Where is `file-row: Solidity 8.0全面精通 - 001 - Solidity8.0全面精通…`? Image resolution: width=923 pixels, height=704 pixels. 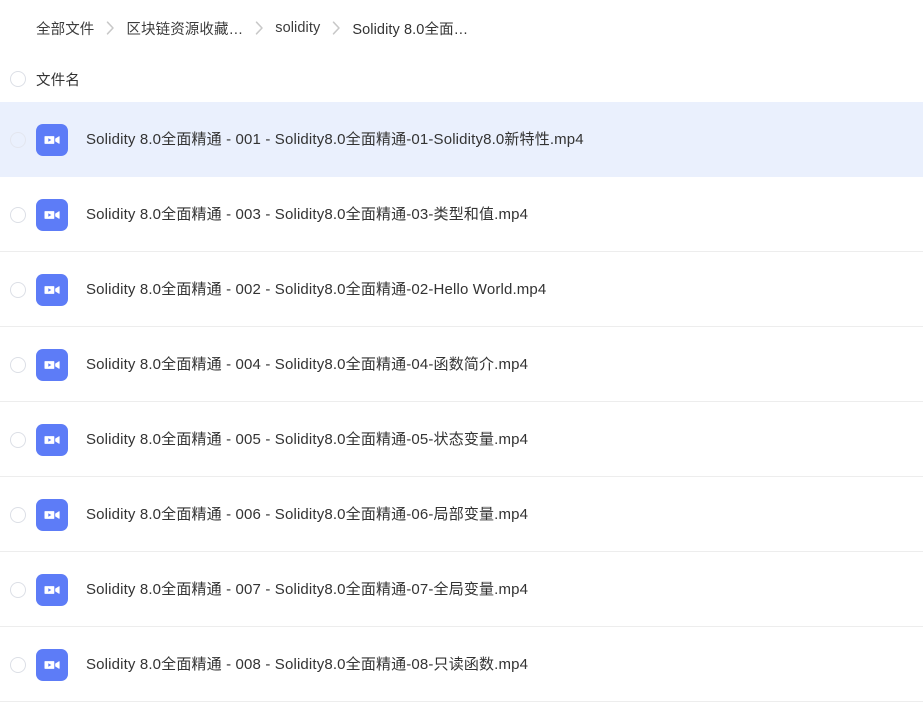 file-row: Solidity 8.0全面精通 - 001 - Solidity8.0全面精通… is located at coordinates (461, 139).